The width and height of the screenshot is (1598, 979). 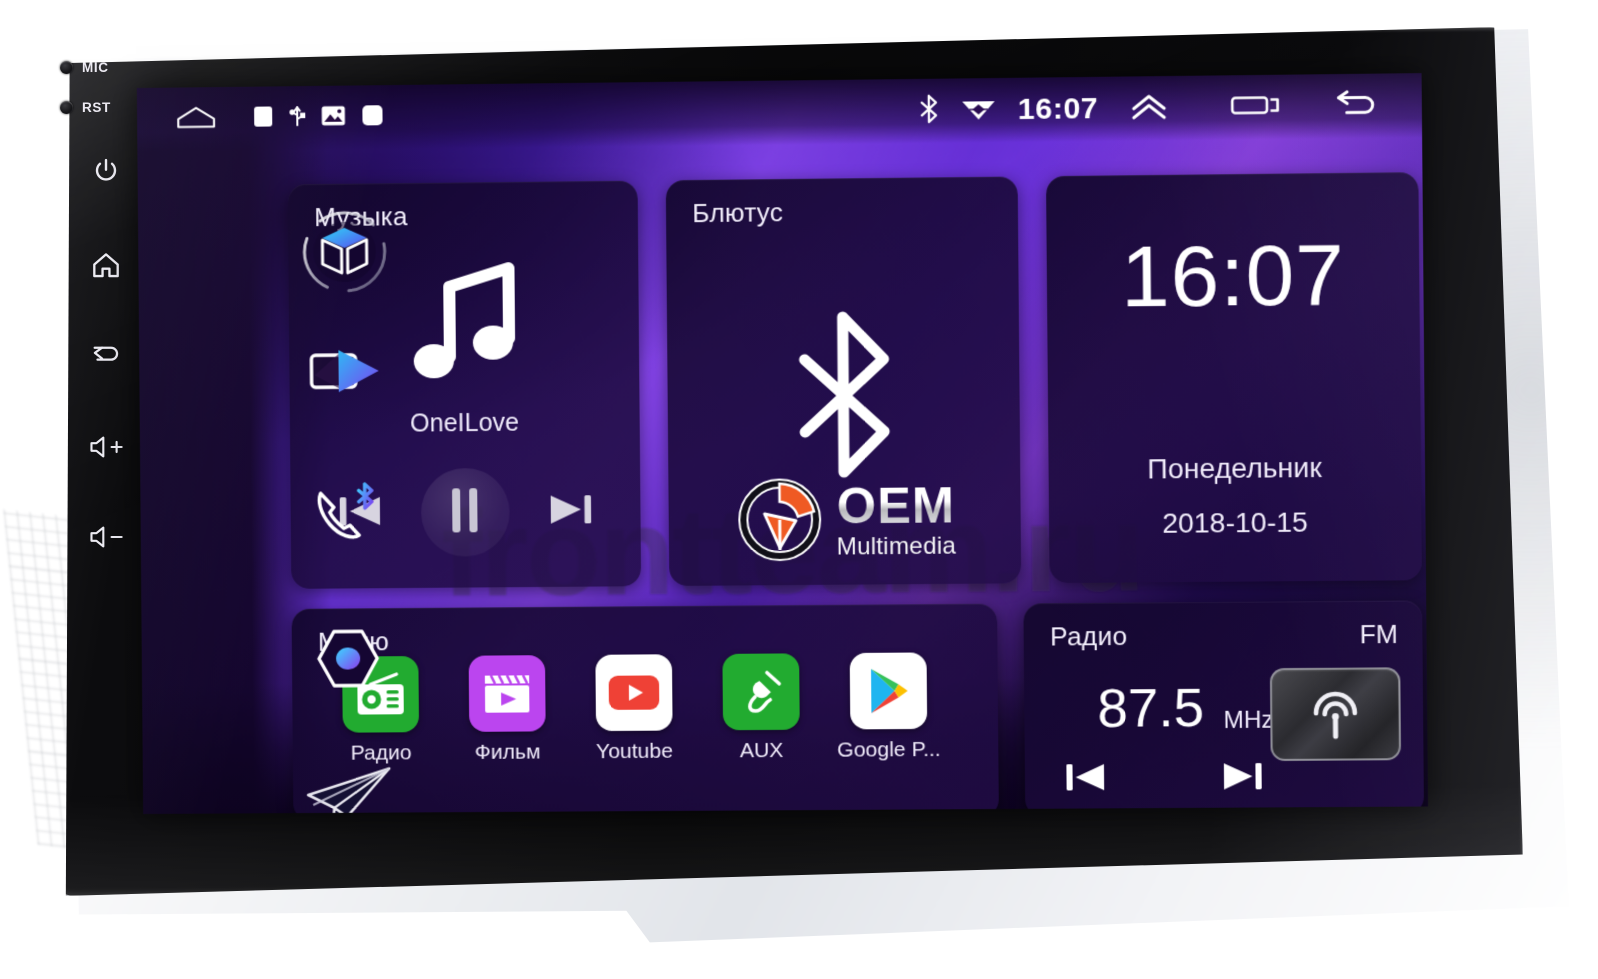 What do you see at coordinates (106, 265) in the screenshot?
I see `home-icon` at bounding box center [106, 265].